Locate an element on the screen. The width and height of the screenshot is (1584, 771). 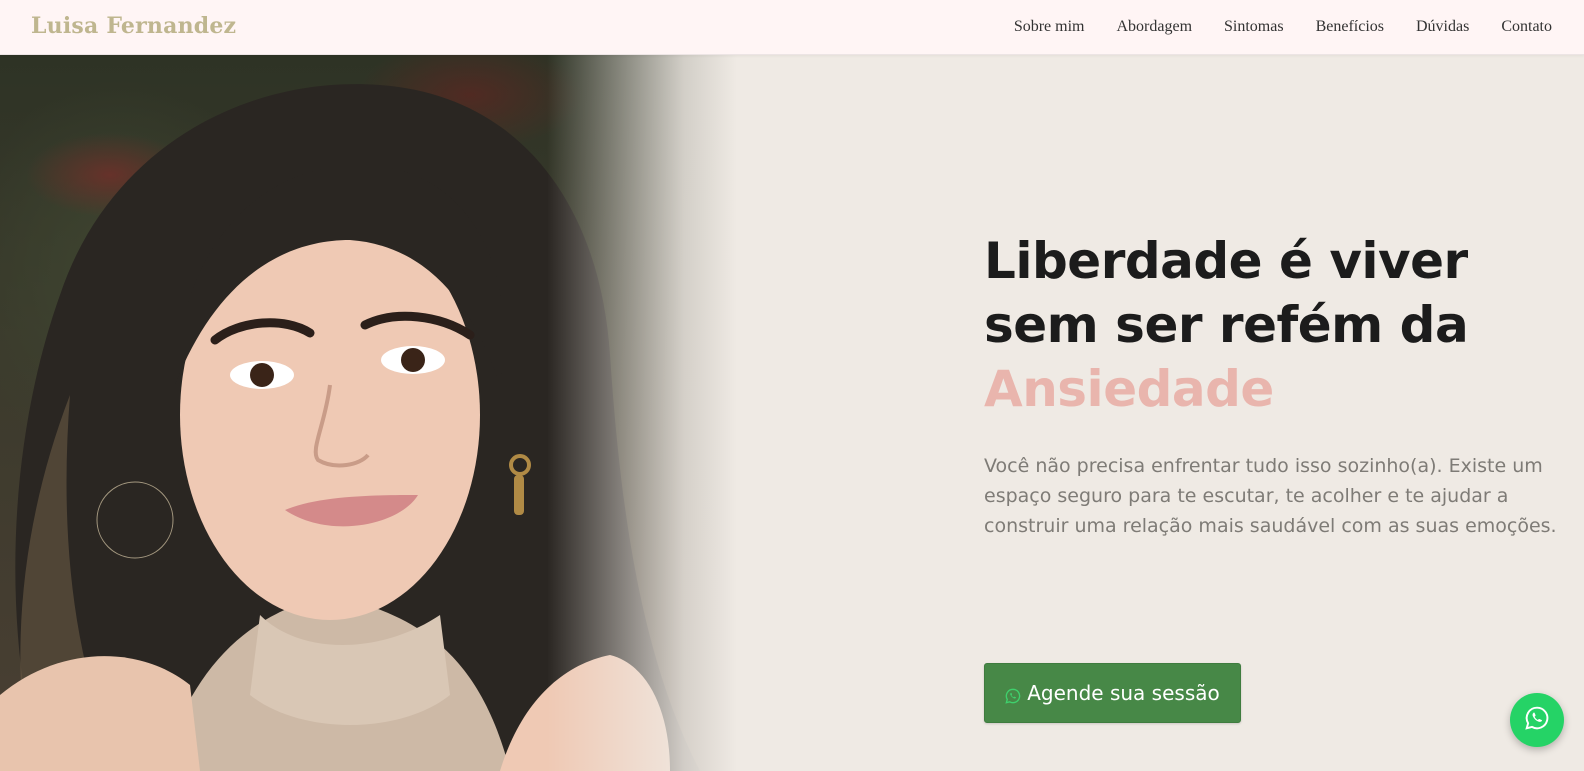
nav-link-sobre-mim: Sobre mim is located at coordinates (1049, 27).